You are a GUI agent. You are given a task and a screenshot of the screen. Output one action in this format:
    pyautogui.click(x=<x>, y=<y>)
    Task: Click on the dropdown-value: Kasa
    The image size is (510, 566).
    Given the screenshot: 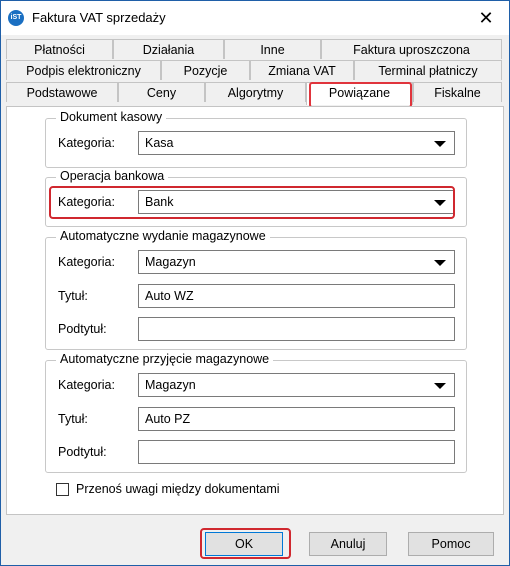 What is the action you would take?
    pyautogui.click(x=159, y=143)
    